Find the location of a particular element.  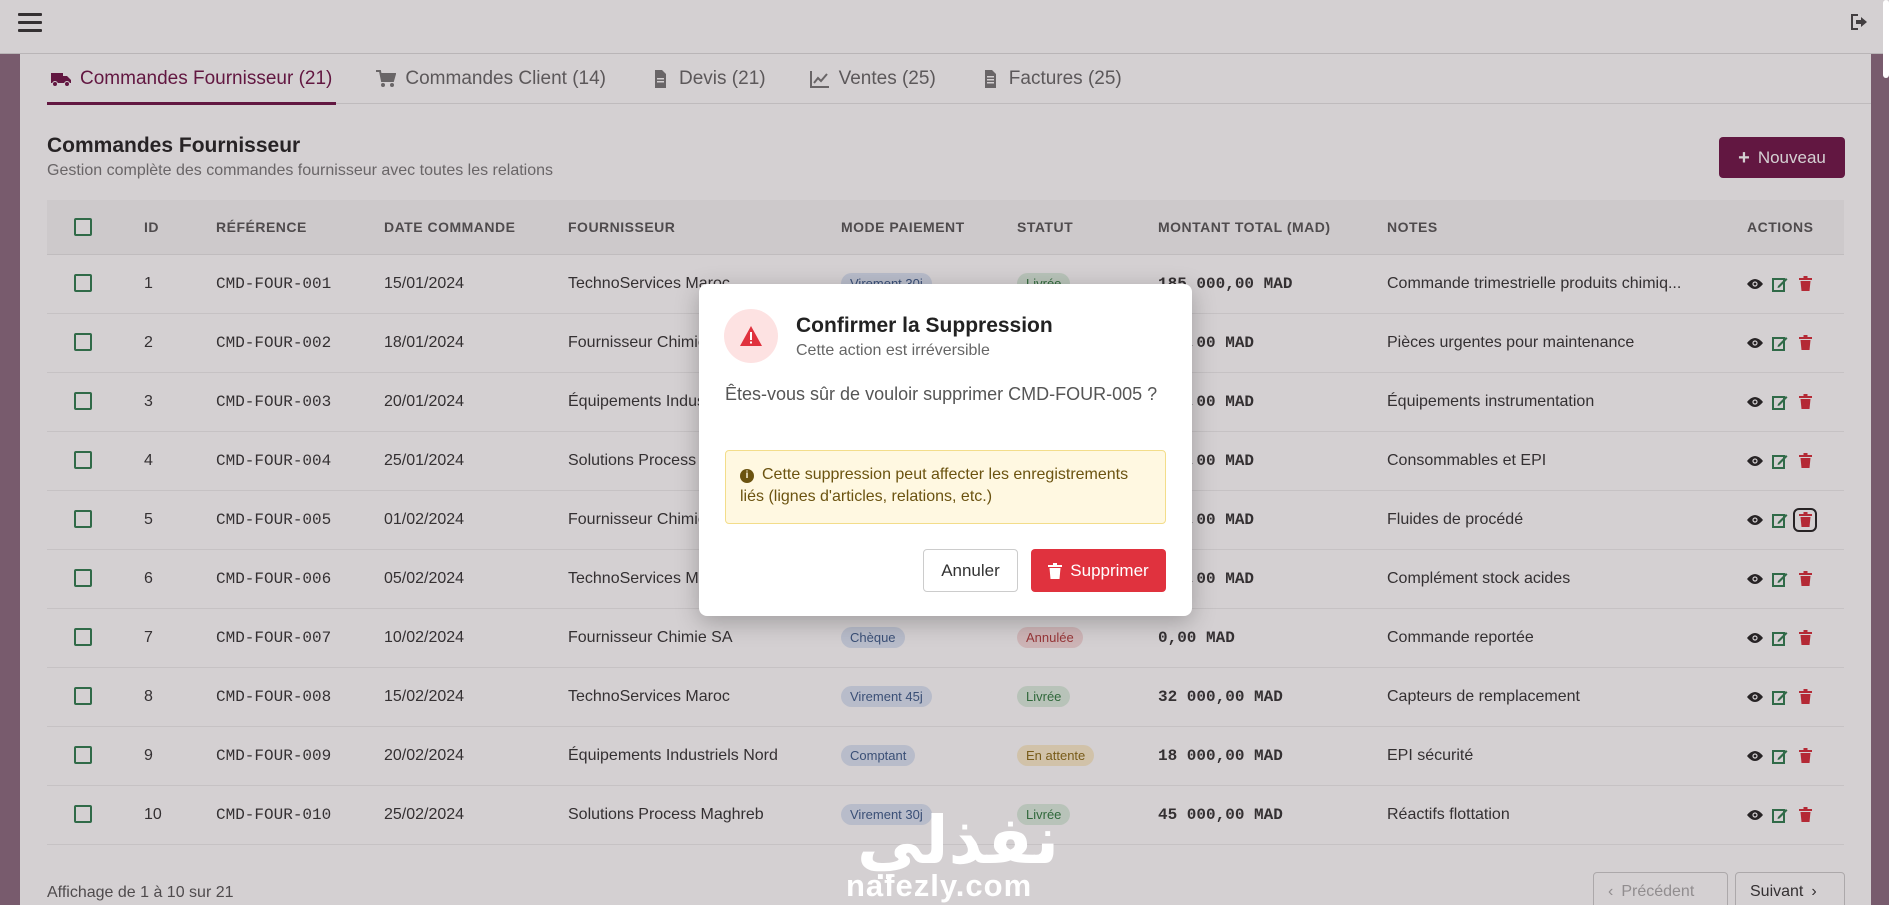

warning-icon is located at coordinates (751, 336).